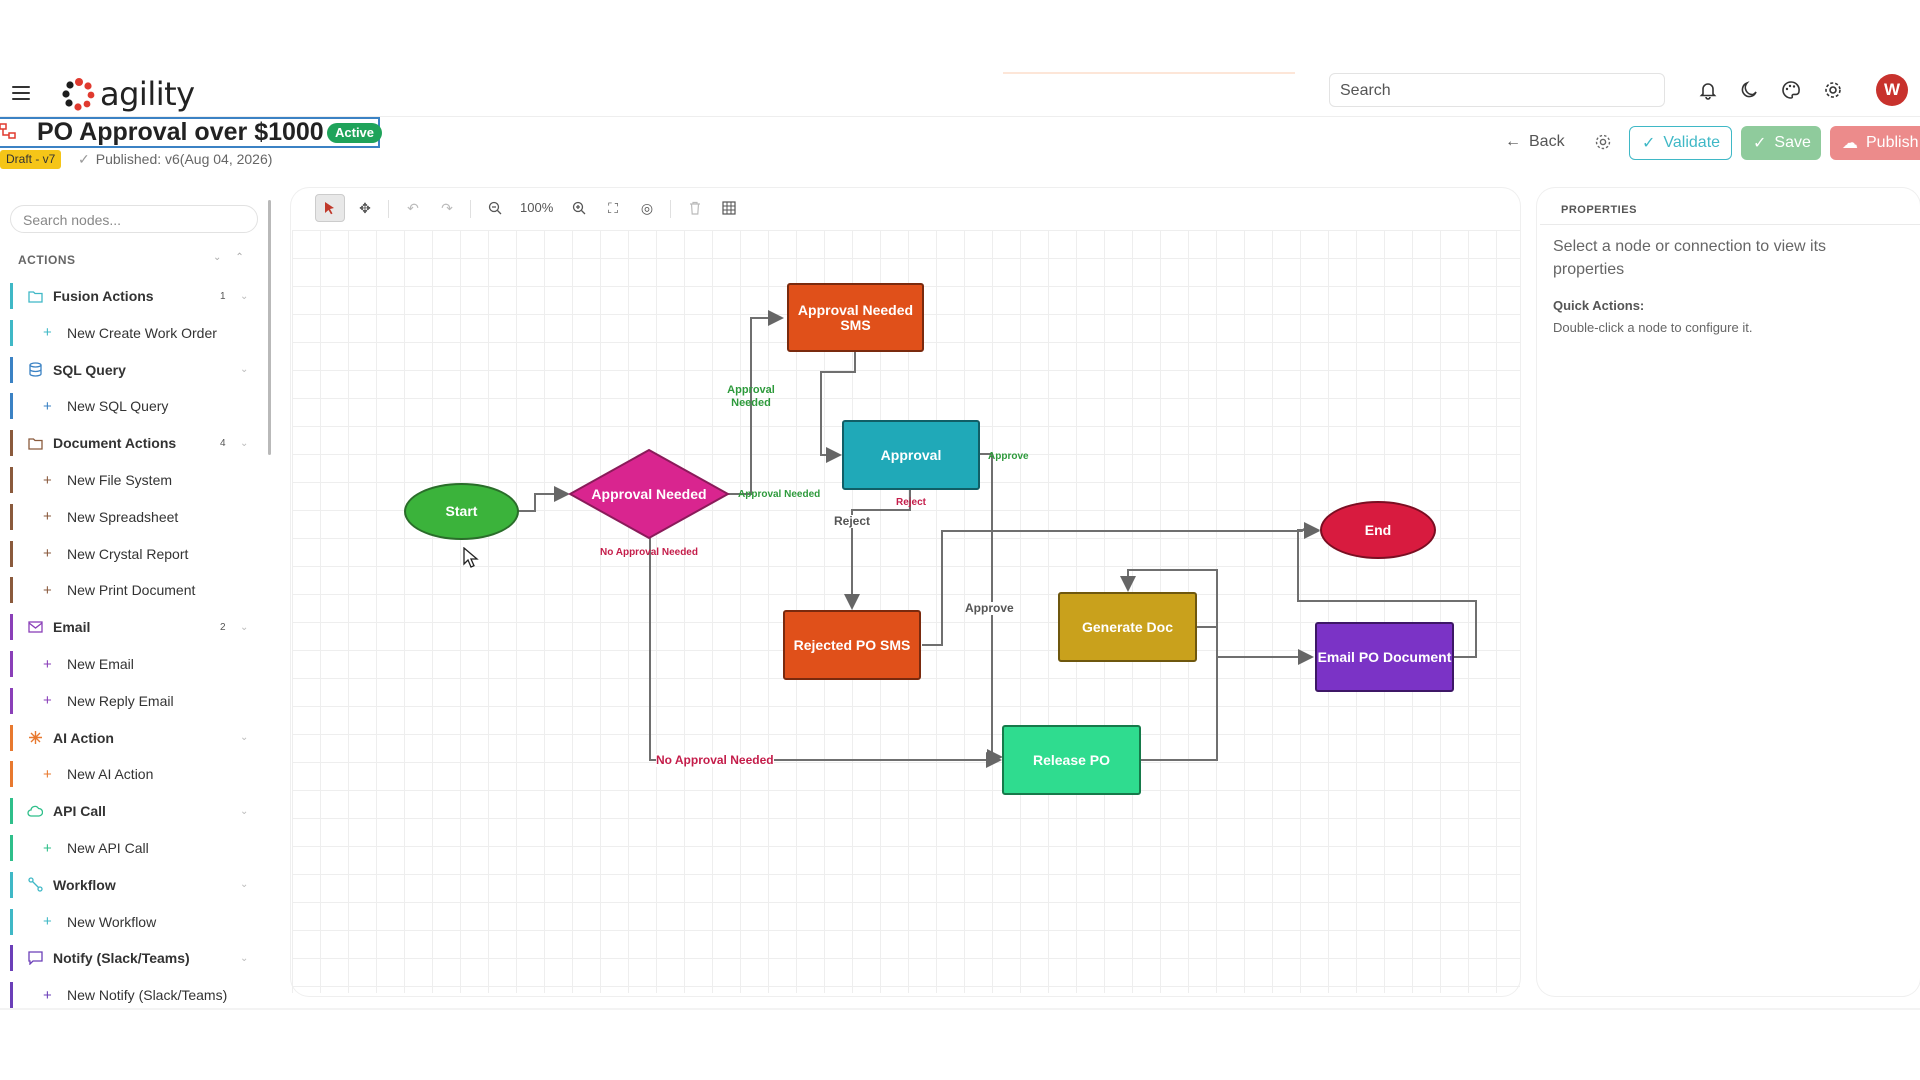  What do you see at coordinates (133, 553) in the screenshot?
I see `sidebar-node-item: + New Crystal Report` at bounding box center [133, 553].